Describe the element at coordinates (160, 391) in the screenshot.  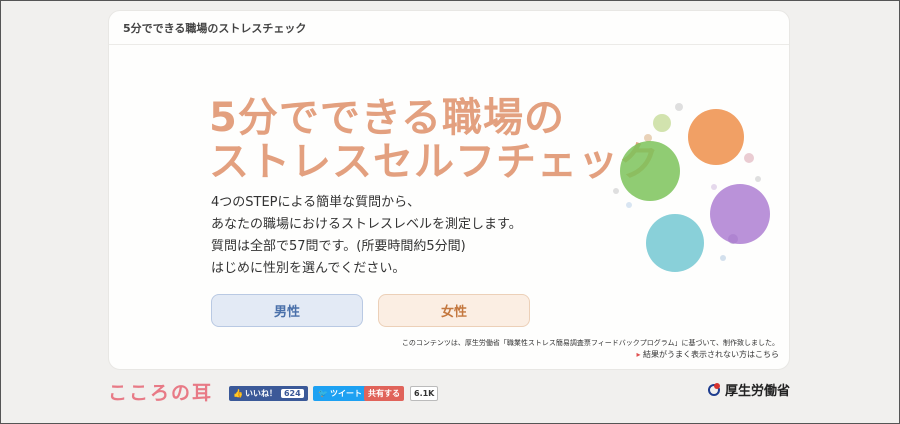
I see `kokoro-no-mimi-logo: こころの耳` at that location.